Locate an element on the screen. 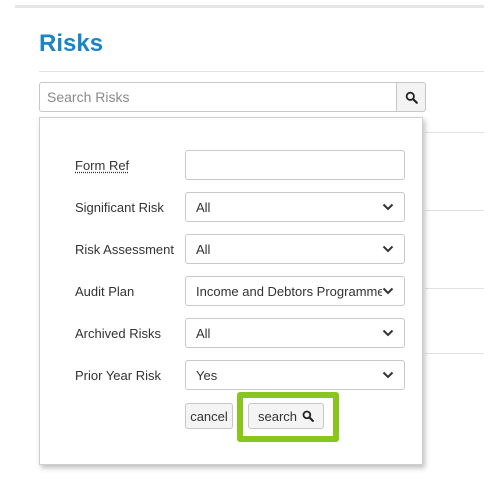  prior-year-risk-select: Yes is located at coordinates (295, 375).